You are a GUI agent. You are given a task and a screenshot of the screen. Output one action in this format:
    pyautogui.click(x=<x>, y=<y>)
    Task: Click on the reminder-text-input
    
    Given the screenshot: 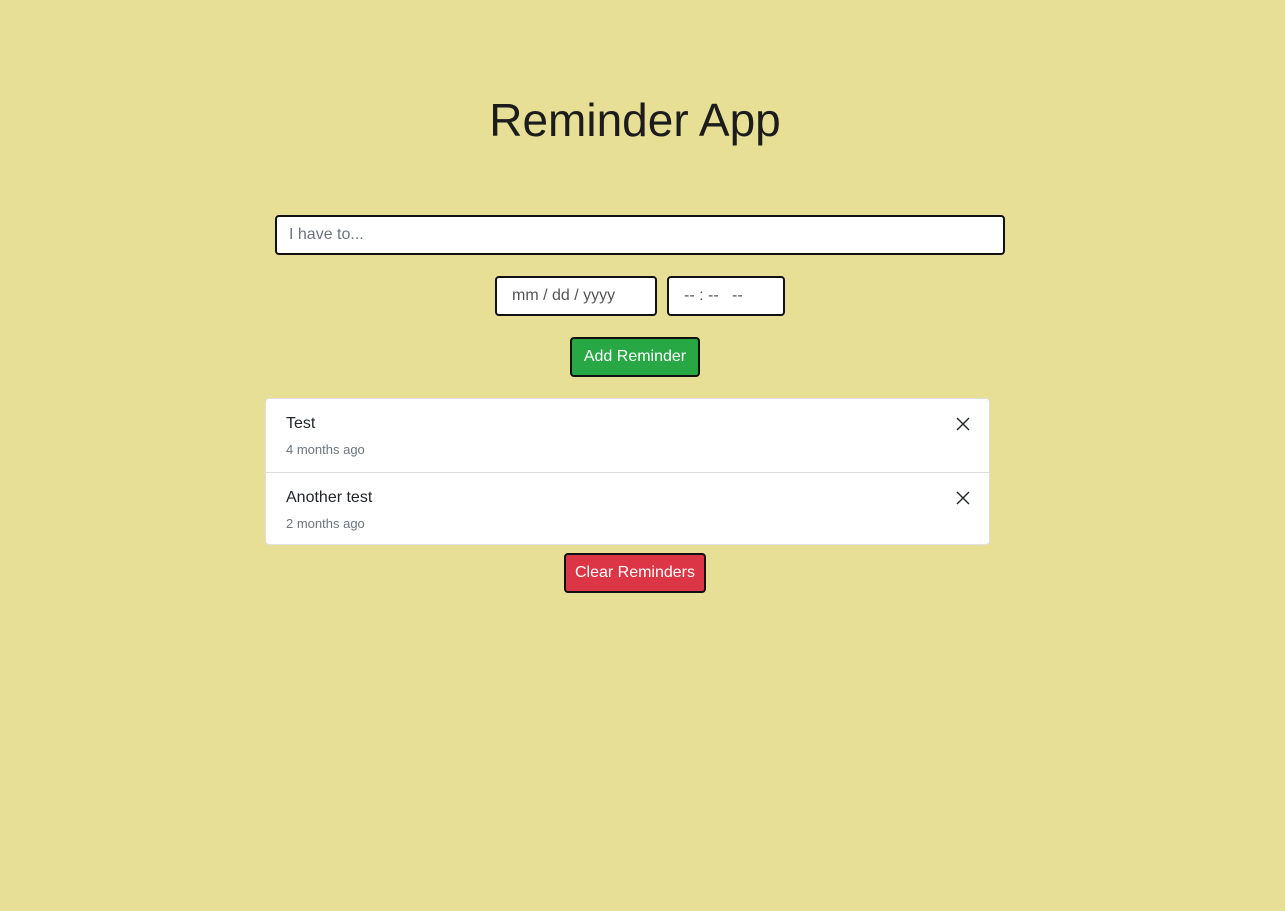 What is the action you would take?
    pyautogui.click(x=640, y=235)
    